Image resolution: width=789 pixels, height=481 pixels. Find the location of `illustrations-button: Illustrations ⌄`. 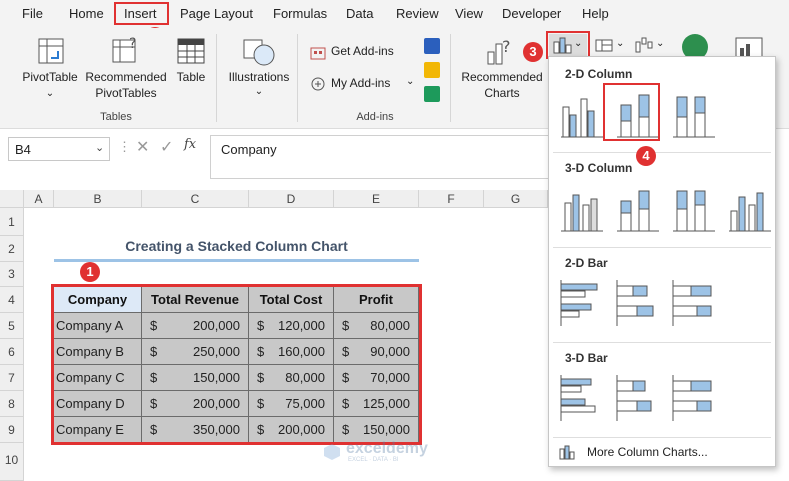

illustrations-button: Illustrations ⌄ is located at coordinates (259, 69).